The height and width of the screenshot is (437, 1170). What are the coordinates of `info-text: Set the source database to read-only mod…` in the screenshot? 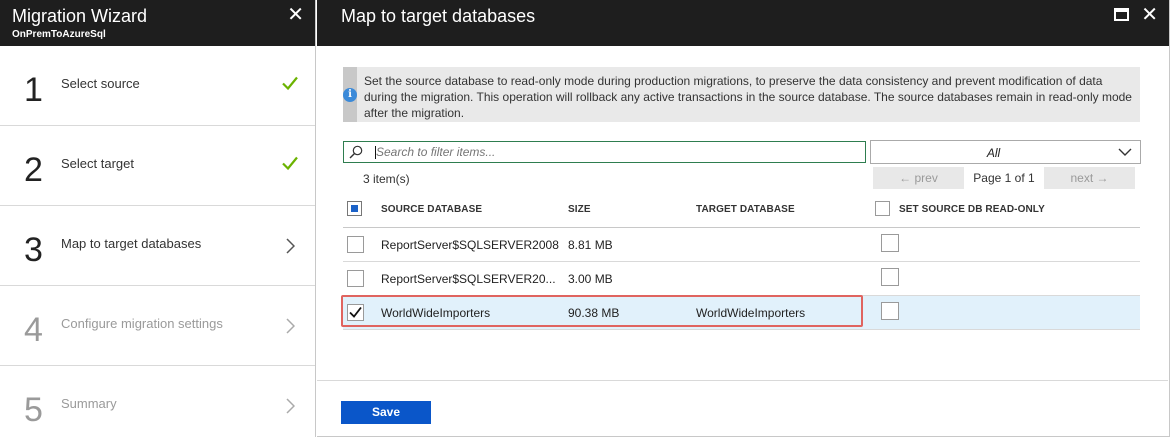 It's located at (748, 97).